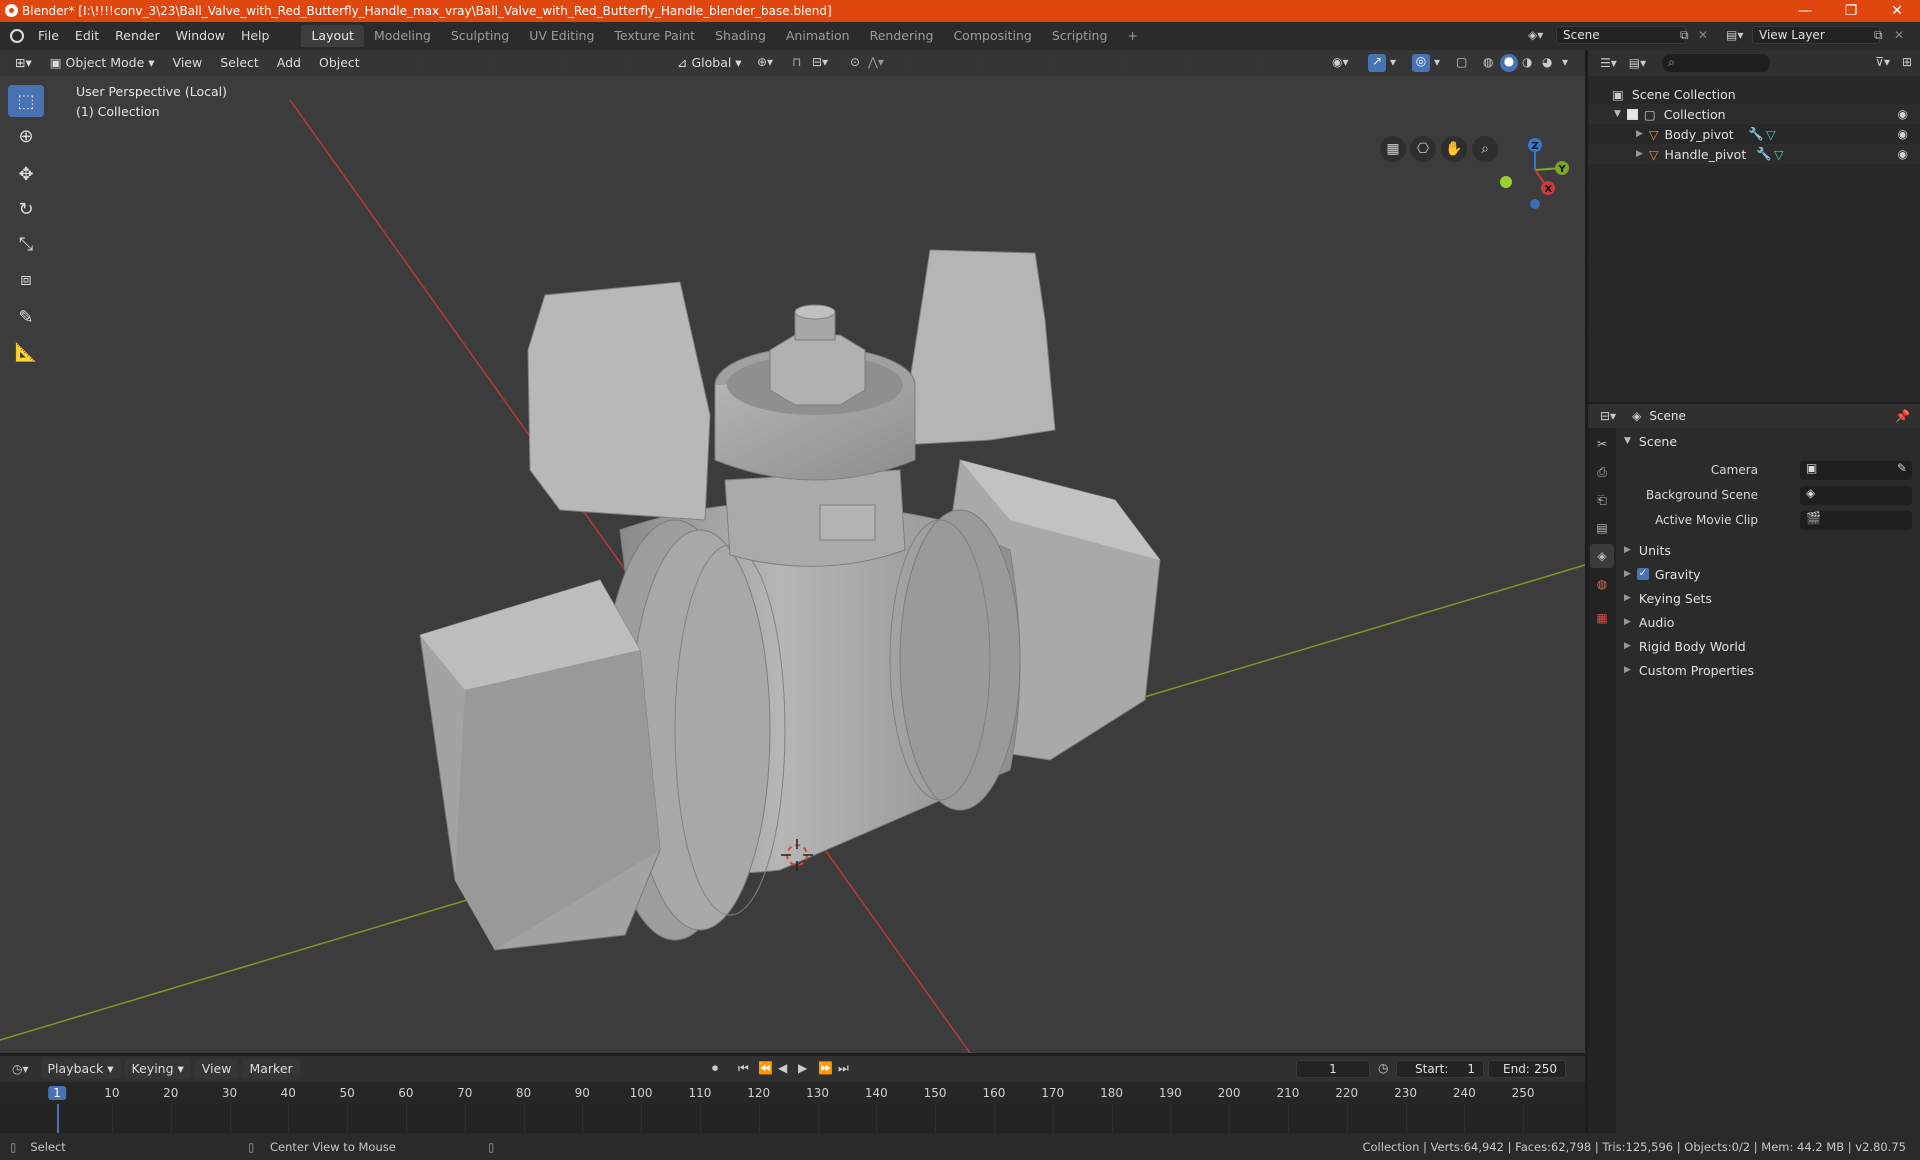  I want to click on menu-object: Object, so click(339, 63).